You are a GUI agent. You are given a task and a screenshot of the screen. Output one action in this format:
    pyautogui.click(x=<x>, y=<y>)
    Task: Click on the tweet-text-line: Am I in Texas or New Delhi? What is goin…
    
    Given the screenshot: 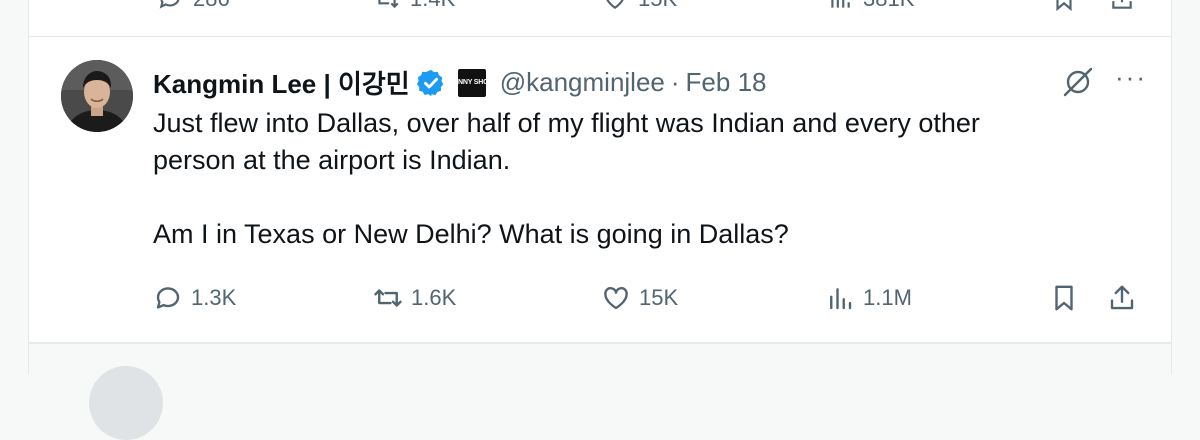 What is the action you would take?
    pyautogui.click(x=471, y=234)
    